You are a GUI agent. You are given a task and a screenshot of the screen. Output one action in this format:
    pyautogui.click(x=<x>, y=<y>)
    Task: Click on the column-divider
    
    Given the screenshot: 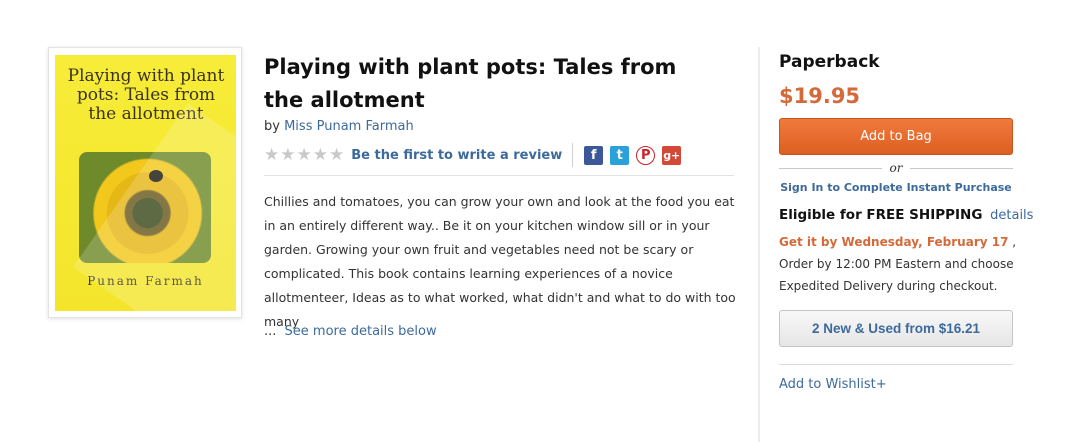 What is the action you would take?
    pyautogui.click(x=759, y=244)
    